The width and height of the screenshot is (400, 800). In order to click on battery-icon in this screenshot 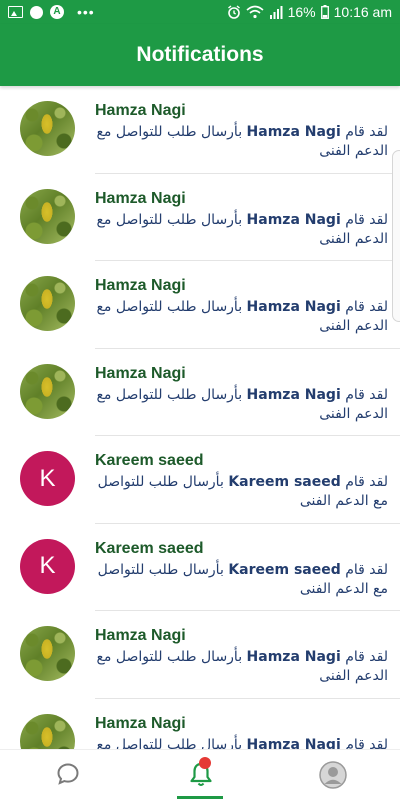, I will do `click(324, 12)`.